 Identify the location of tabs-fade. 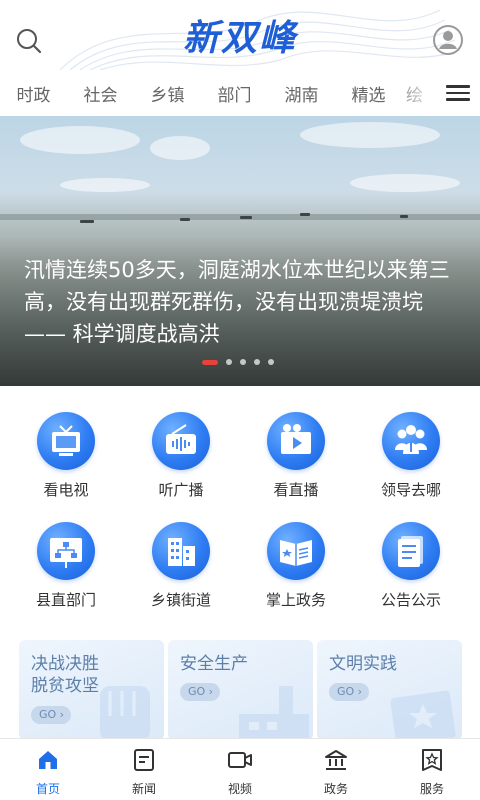
(425, 93).